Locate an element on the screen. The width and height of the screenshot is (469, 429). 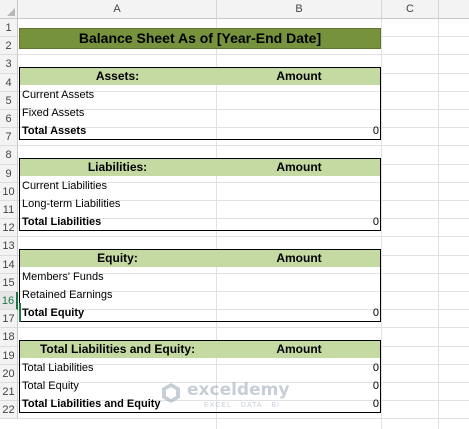
row-header-8: 8 is located at coordinates (9, 155).